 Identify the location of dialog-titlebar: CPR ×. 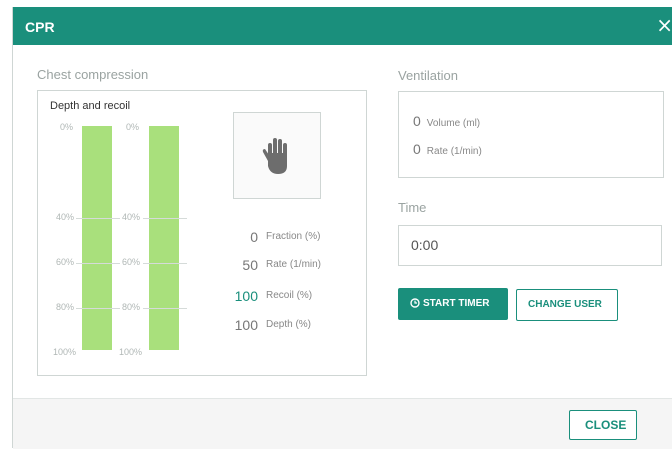
(342, 26).